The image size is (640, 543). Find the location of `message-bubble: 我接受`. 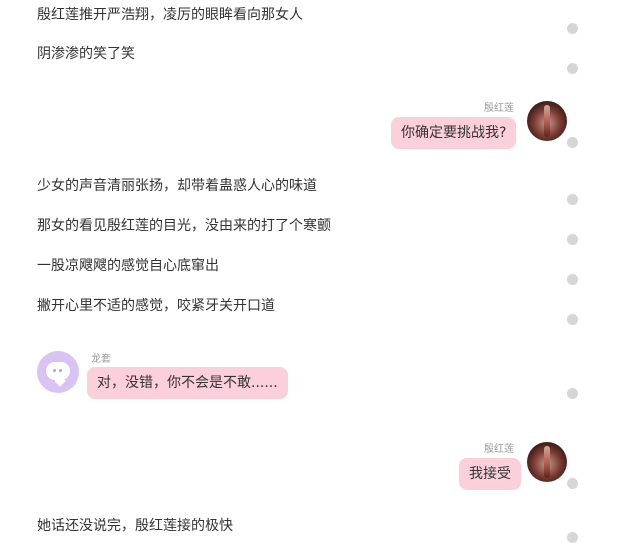

message-bubble: 我接受 is located at coordinates (490, 474).